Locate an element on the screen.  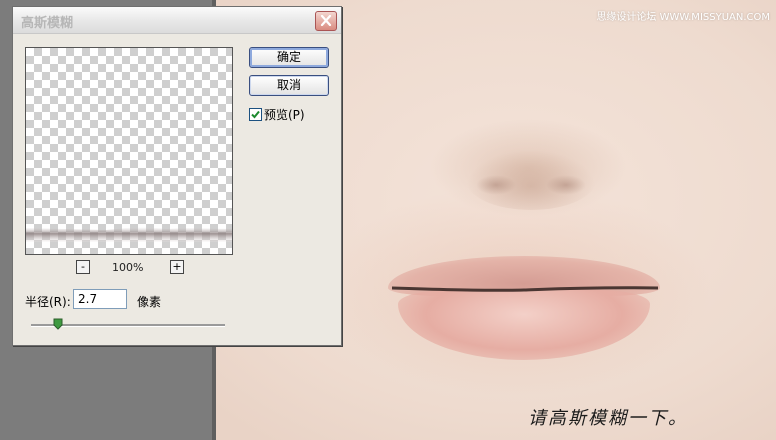
filter-preview is located at coordinates (129, 151).